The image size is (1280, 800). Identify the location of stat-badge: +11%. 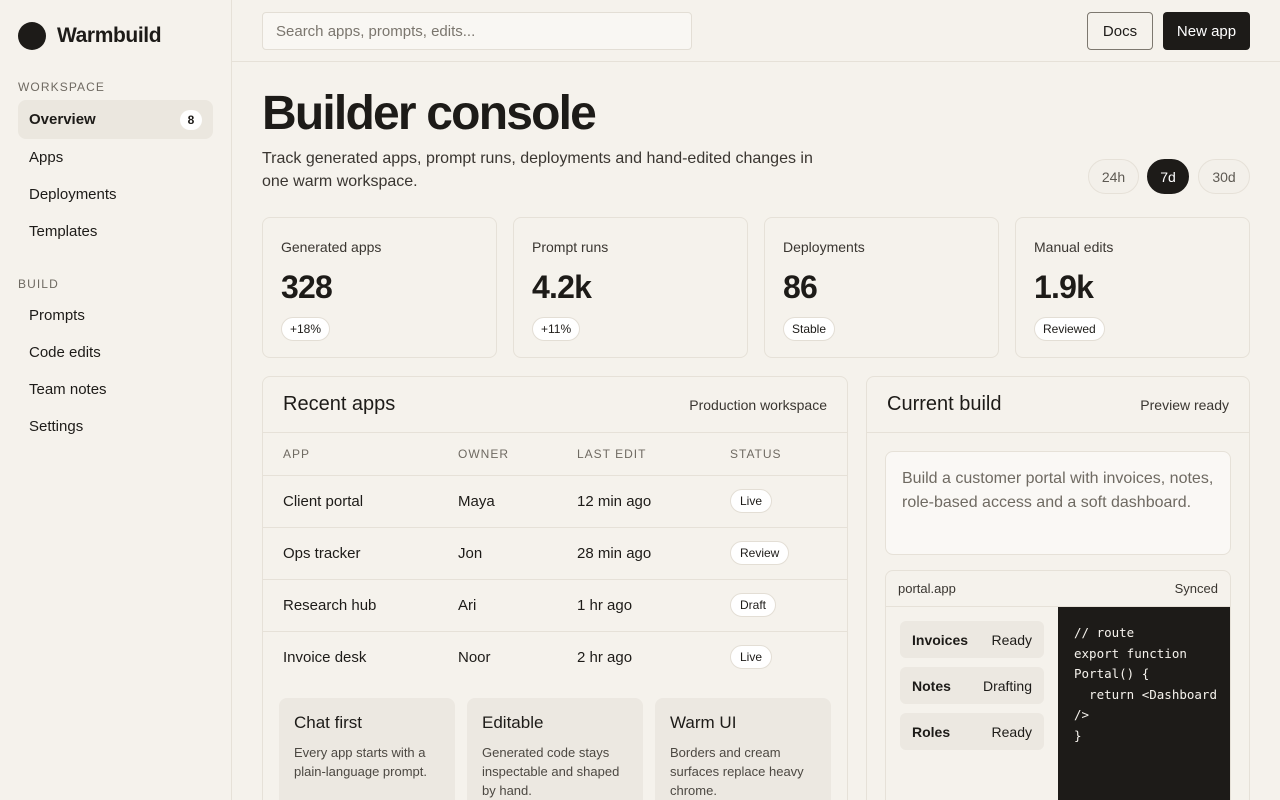
(556, 329).